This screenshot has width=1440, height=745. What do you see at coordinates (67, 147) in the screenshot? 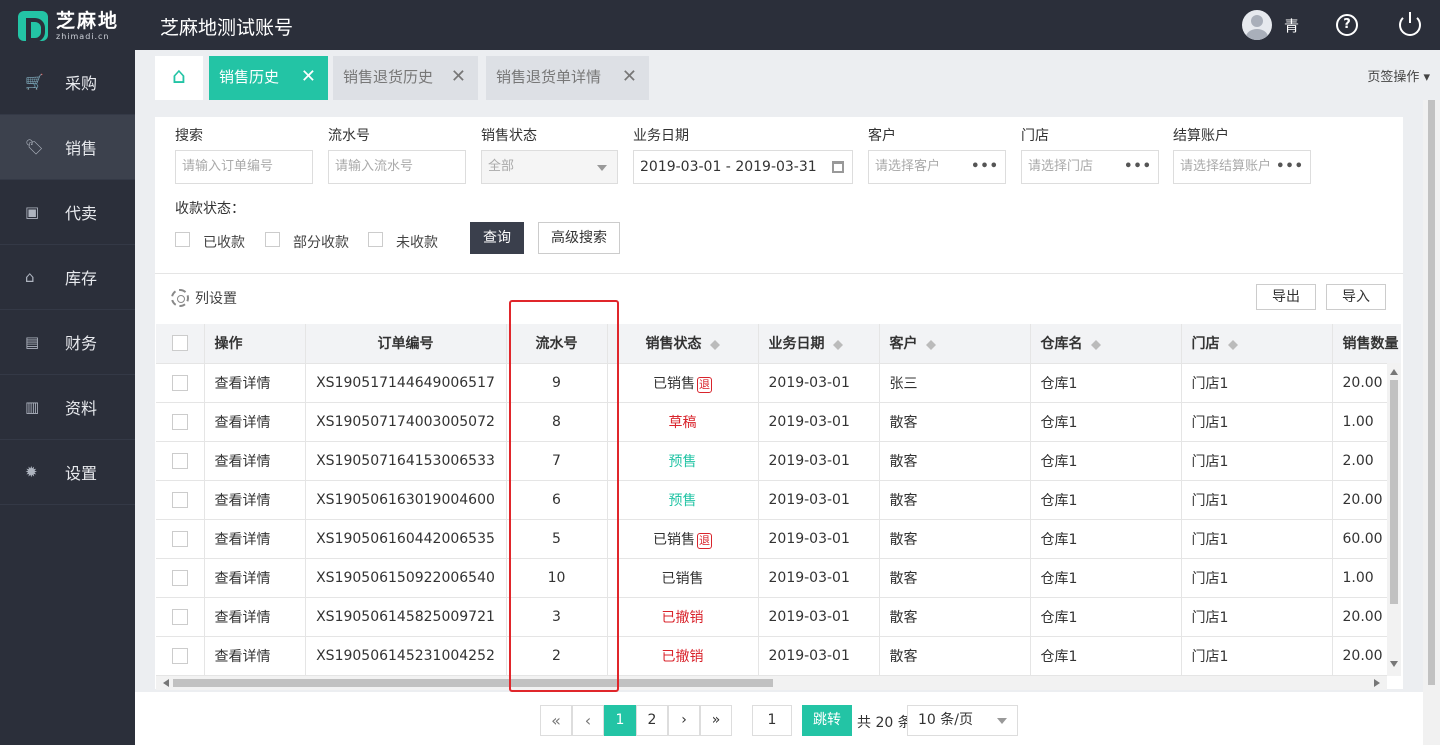
I see `sidebar-item-sales: 🏷 销售` at bounding box center [67, 147].